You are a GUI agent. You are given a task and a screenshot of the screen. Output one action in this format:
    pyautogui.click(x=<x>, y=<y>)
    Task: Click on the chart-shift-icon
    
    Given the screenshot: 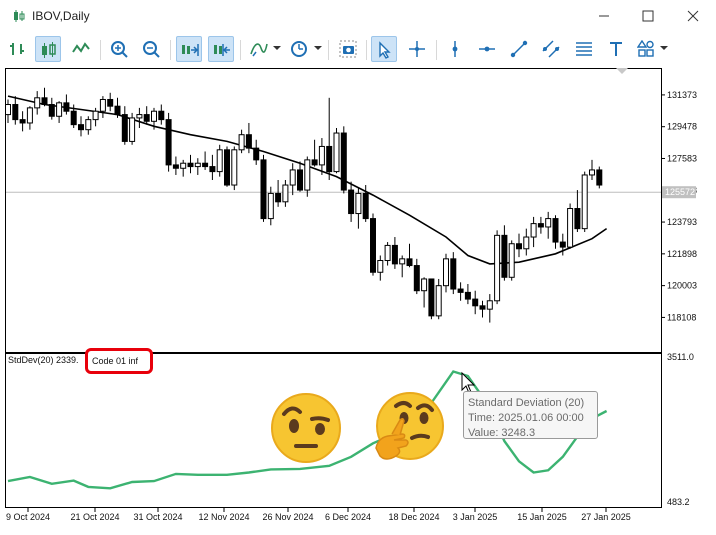 What is the action you would take?
    pyautogui.click(x=221, y=49)
    